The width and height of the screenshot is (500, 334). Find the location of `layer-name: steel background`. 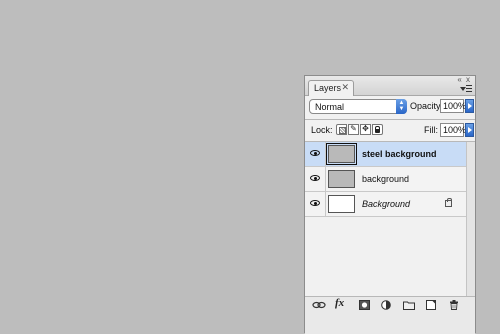

layer-name: steel background is located at coordinates (399, 154).